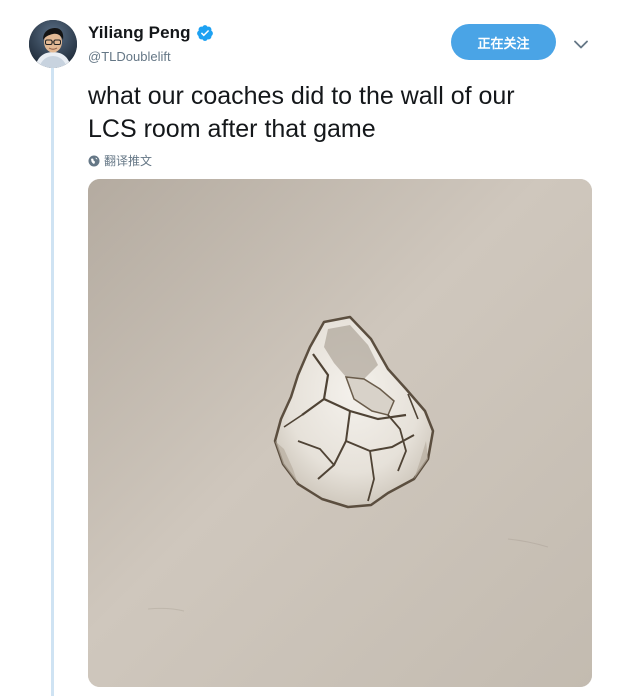 The image size is (621, 696). Describe the element at coordinates (581, 44) in the screenshot. I see `chevron-down-icon` at that location.